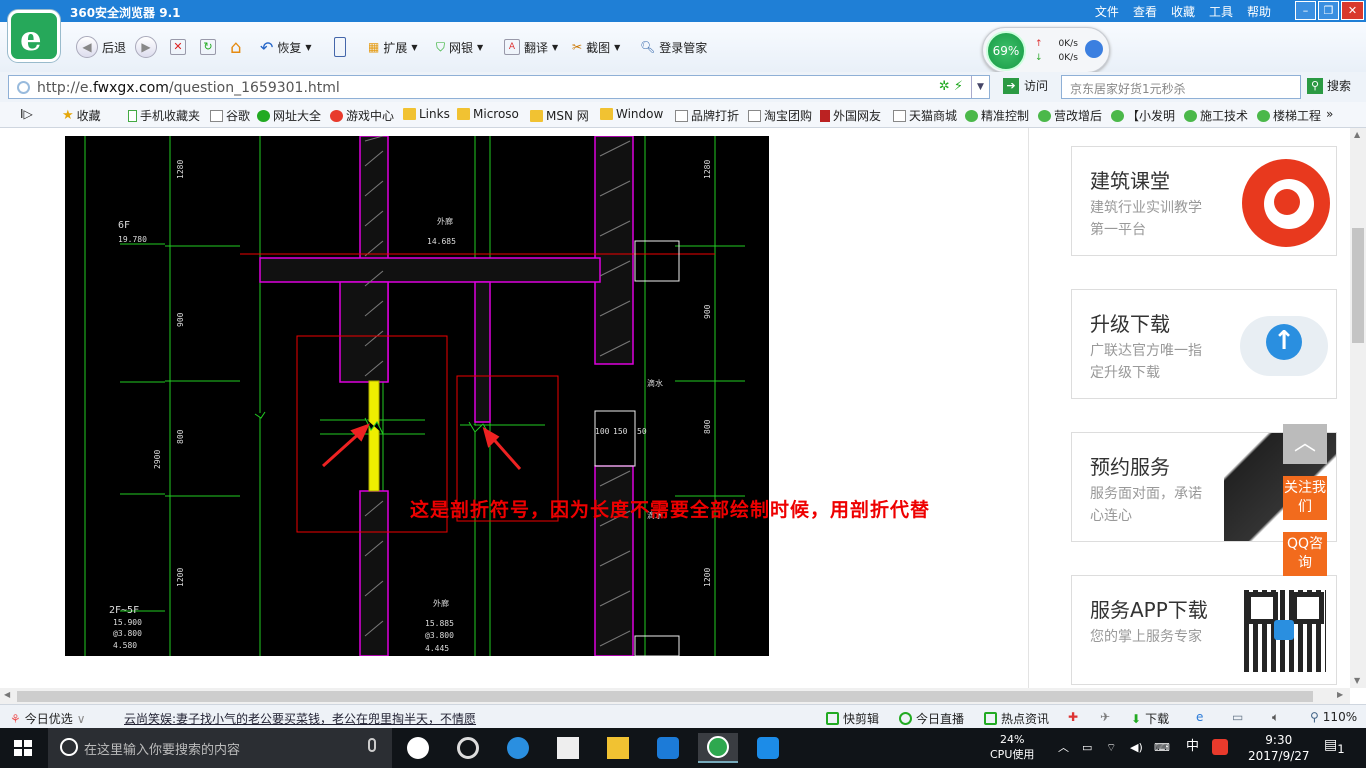 The image size is (1366, 768). What do you see at coordinates (180, 436) in the screenshot?
I see `svg-text: 800` at bounding box center [180, 436].